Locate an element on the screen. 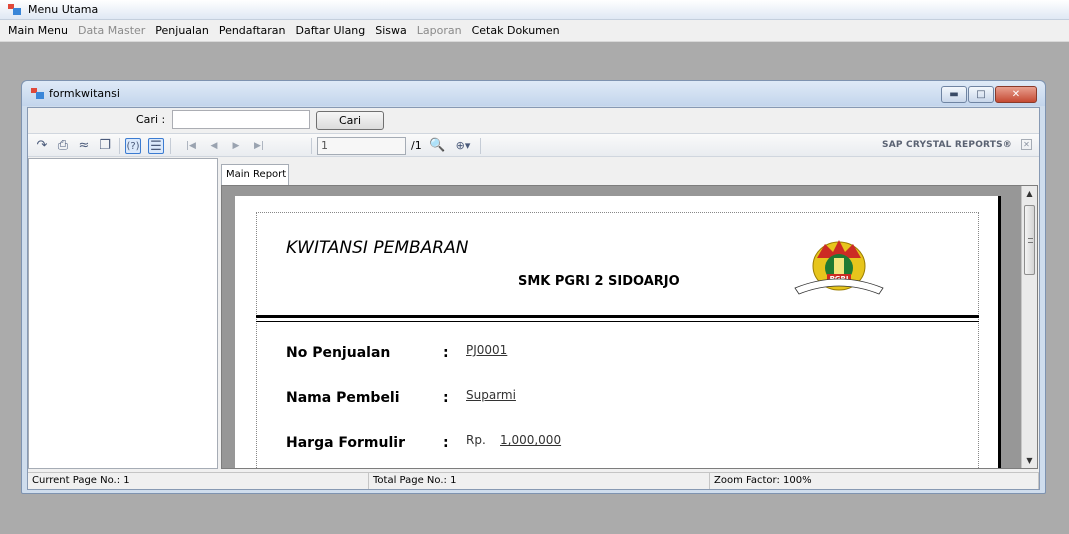  form-icon is located at coordinates (37, 93).